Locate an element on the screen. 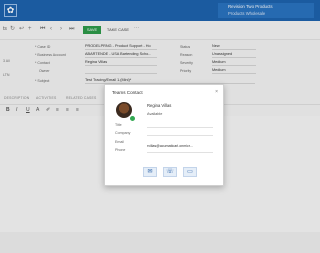 Image resolution: width=320 pixels, height=253 pixels. phone-label: Phone is located at coordinates (120, 150).